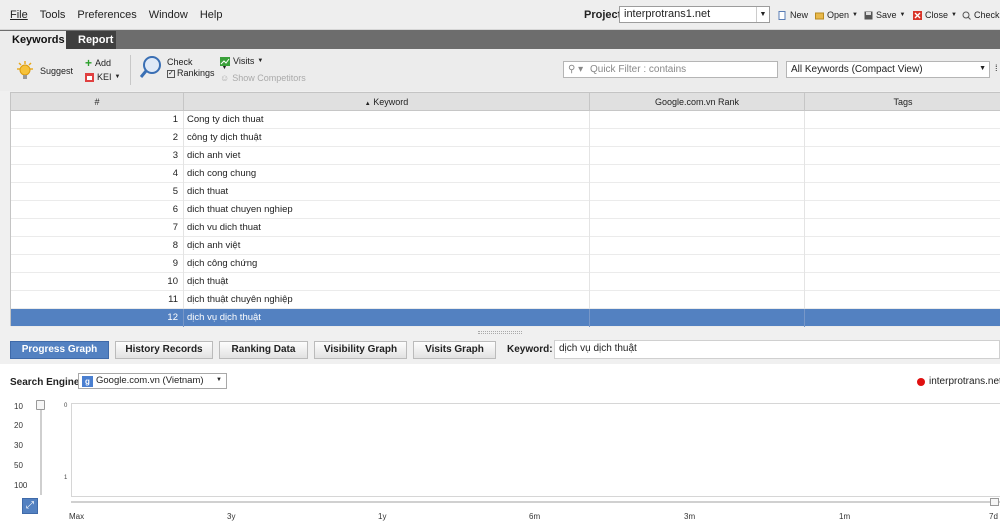 Image resolution: width=1000 pixels, height=525 pixels. What do you see at coordinates (793, 15) in the screenshot?
I see `new-button: New` at bounding box center [793, 15].